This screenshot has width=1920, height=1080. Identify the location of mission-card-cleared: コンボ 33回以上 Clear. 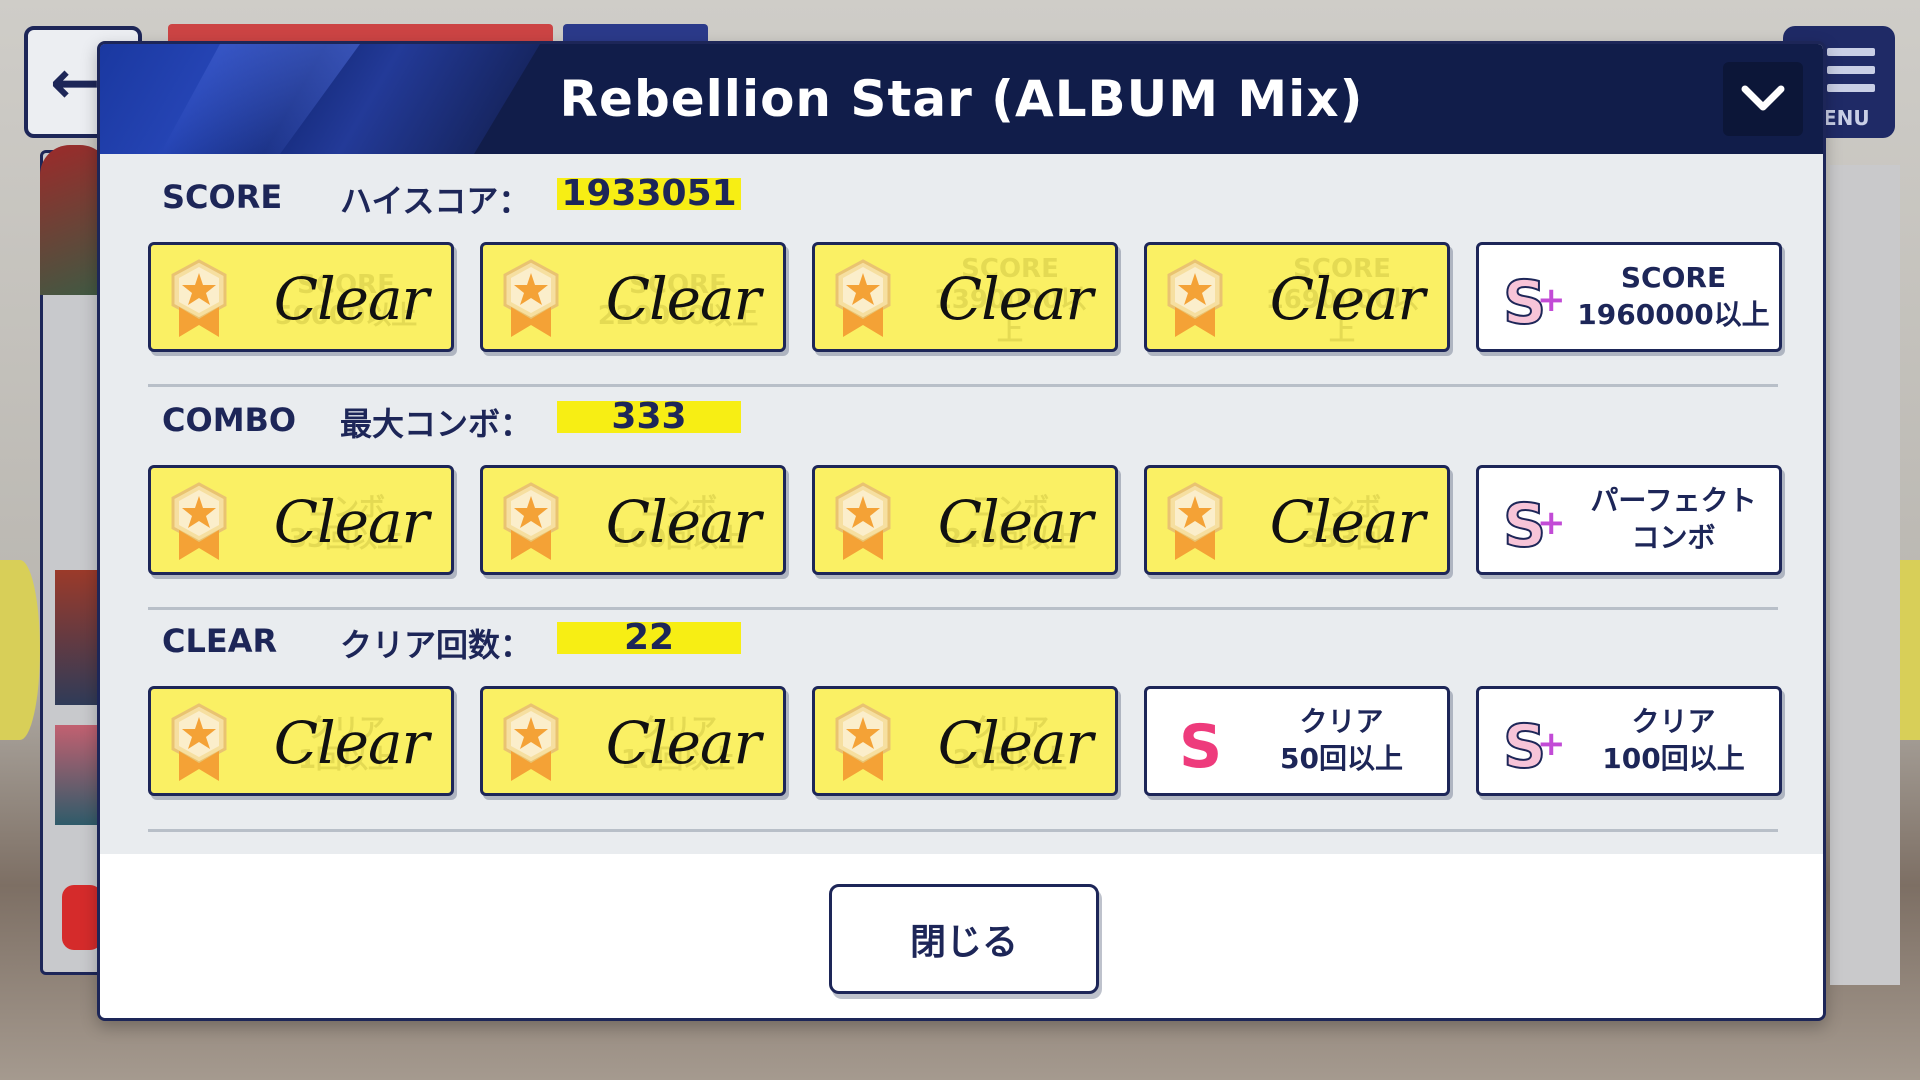
(301, 520).